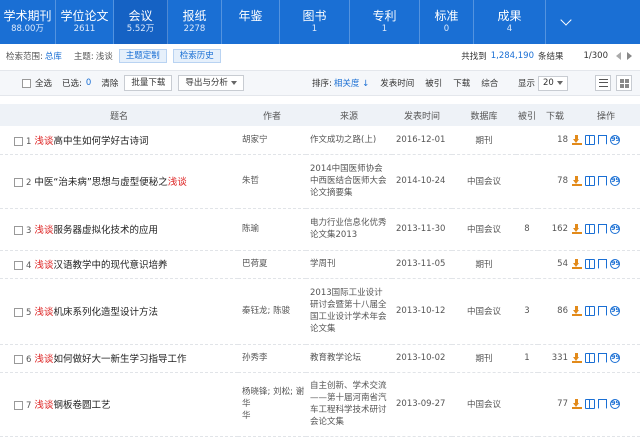  What do you see at coordinates (566, 22) in the screenshot?
I see `expand-tabs-button` at bounding box center [566, 22].